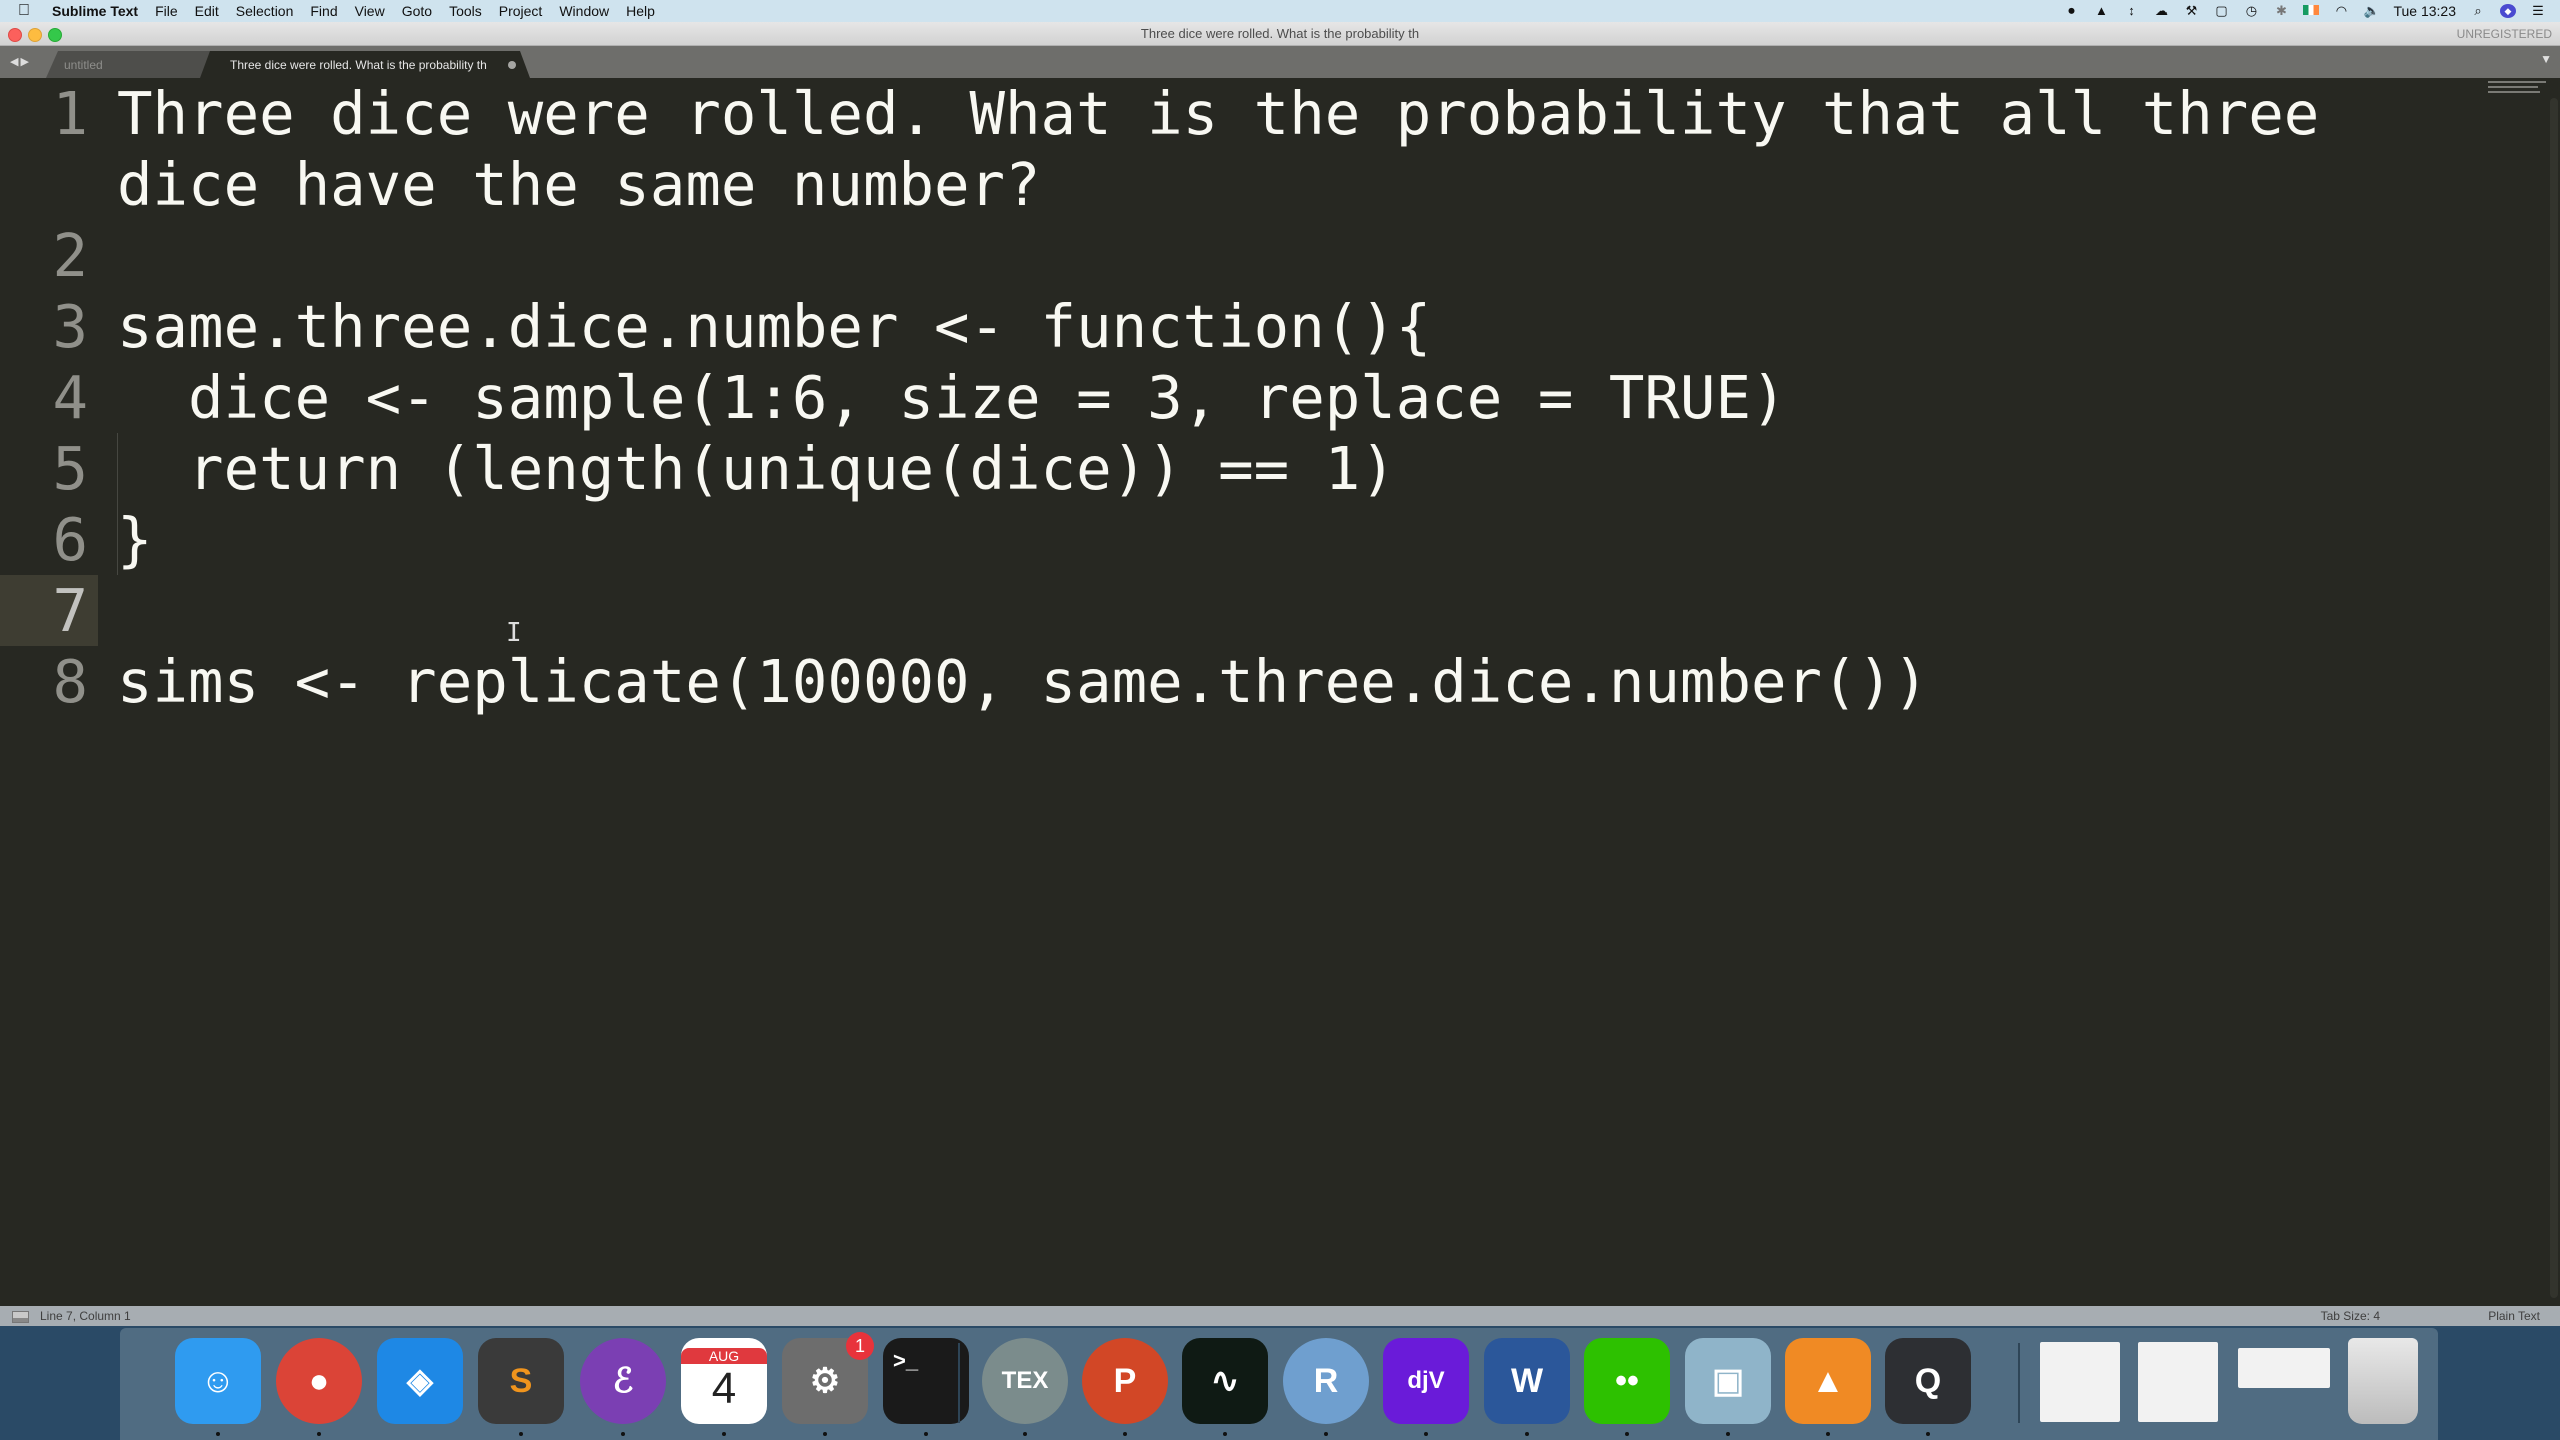 The image size is (2560, 1440). What do you see at coordinates (2341, 11) in the screenshot?
I see `wifi-icon: ◠` at bounding box center [2341, 11].